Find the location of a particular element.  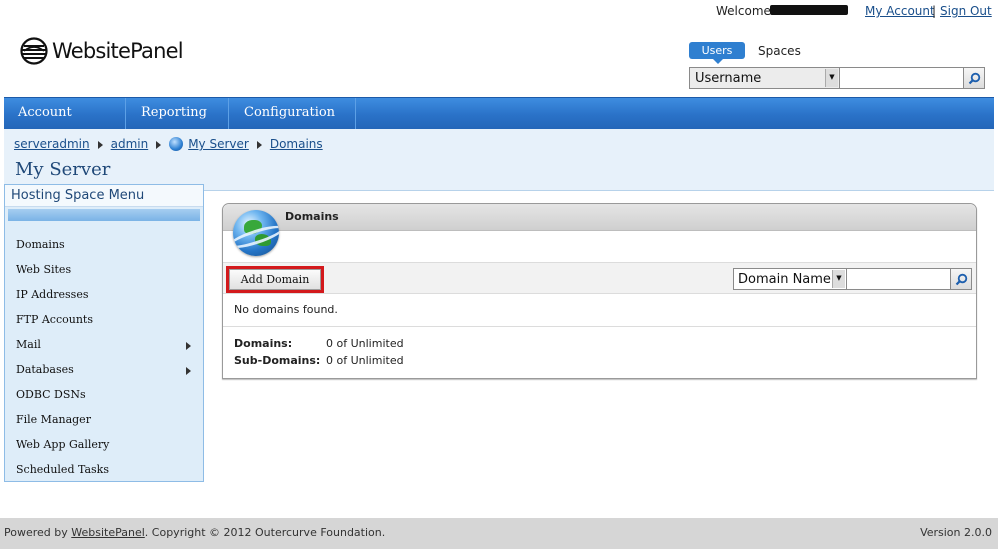

sidebar-title: Hosting Space Menu is located at coordinates (104, 196).